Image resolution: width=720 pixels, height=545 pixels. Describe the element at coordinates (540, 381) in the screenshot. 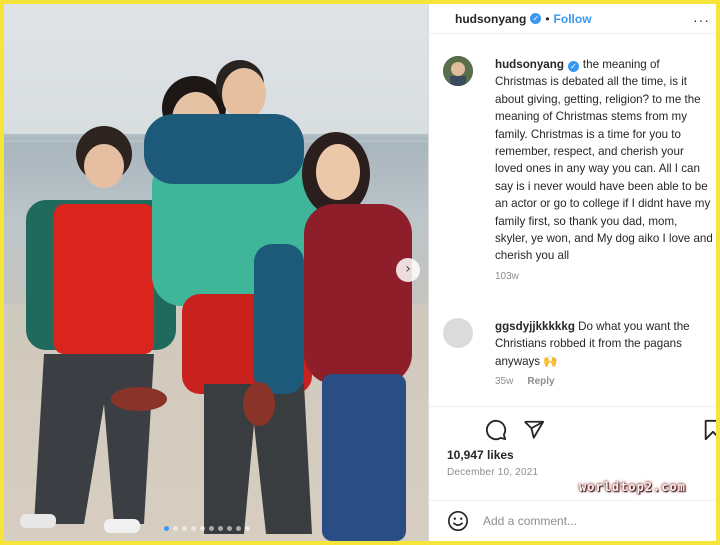

I see `reply-button: Reply` at that location.